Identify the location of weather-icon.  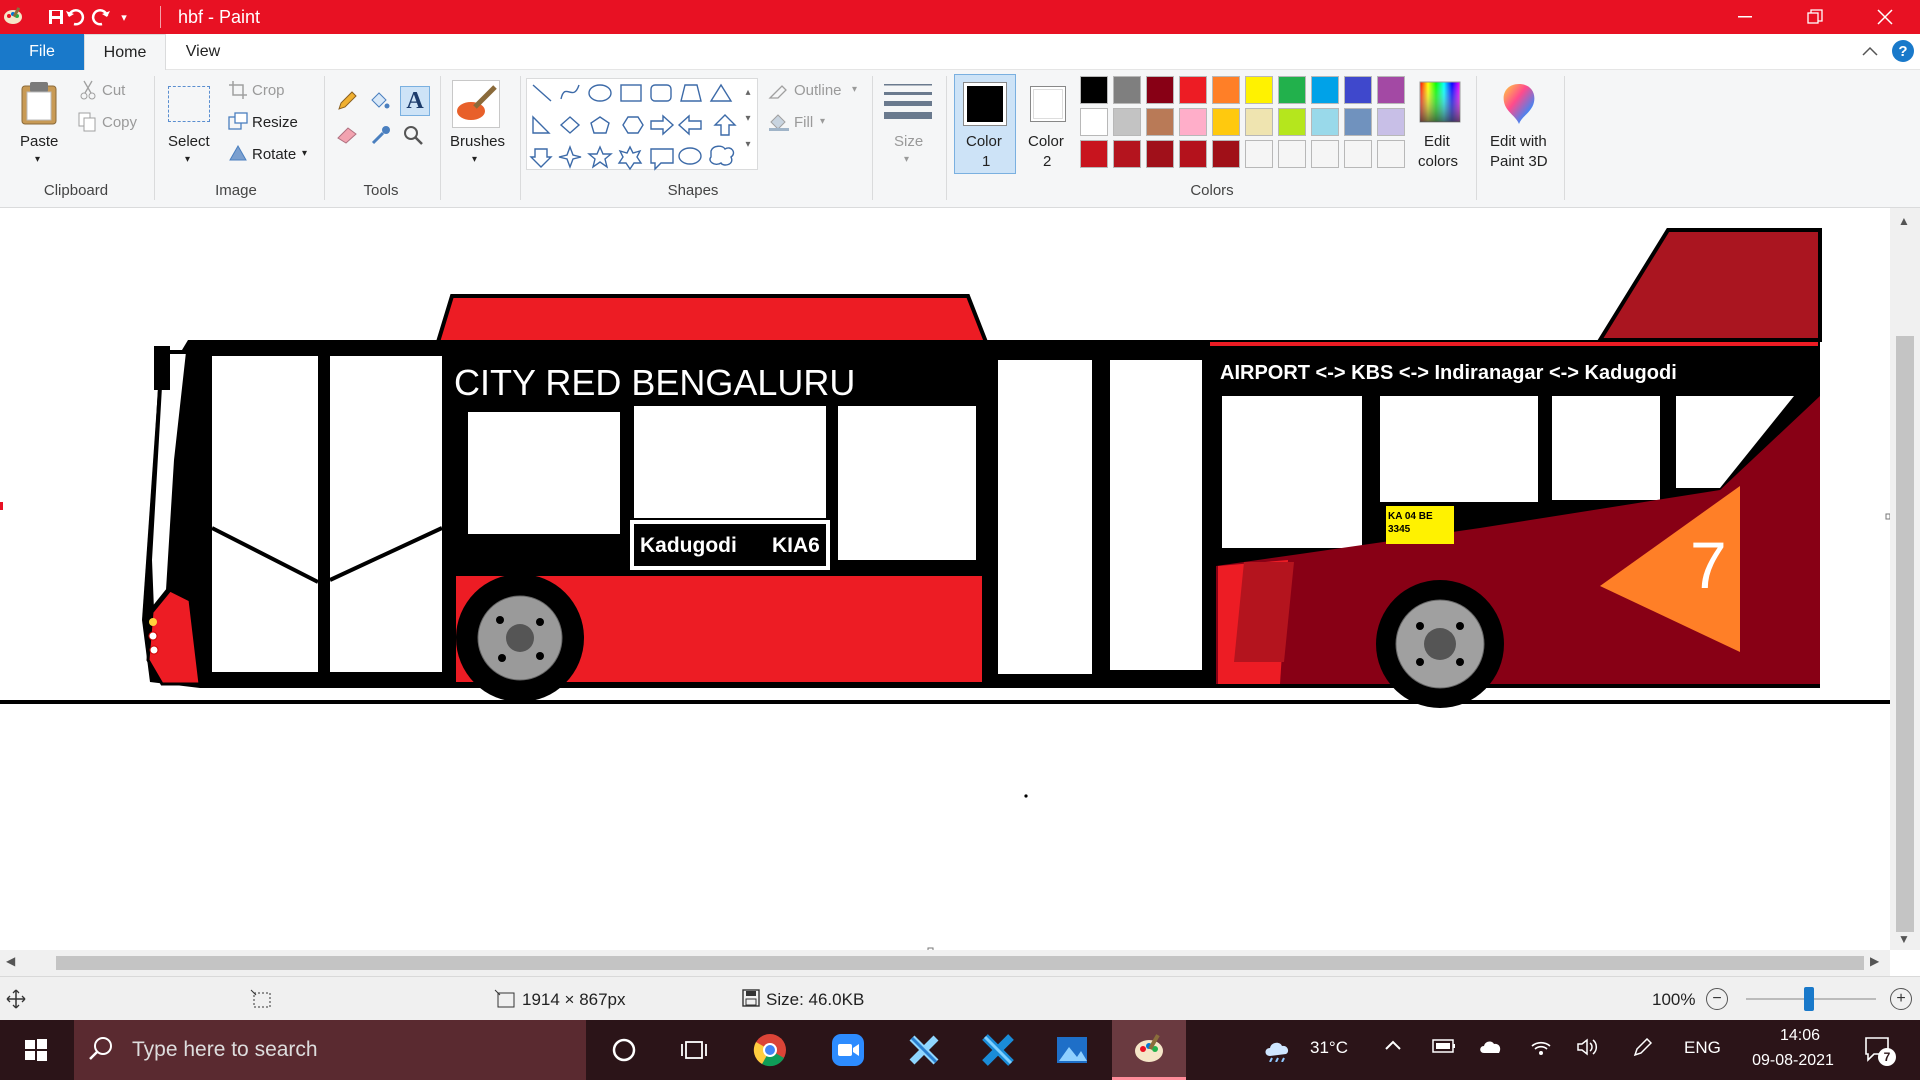
(1279, 1049).